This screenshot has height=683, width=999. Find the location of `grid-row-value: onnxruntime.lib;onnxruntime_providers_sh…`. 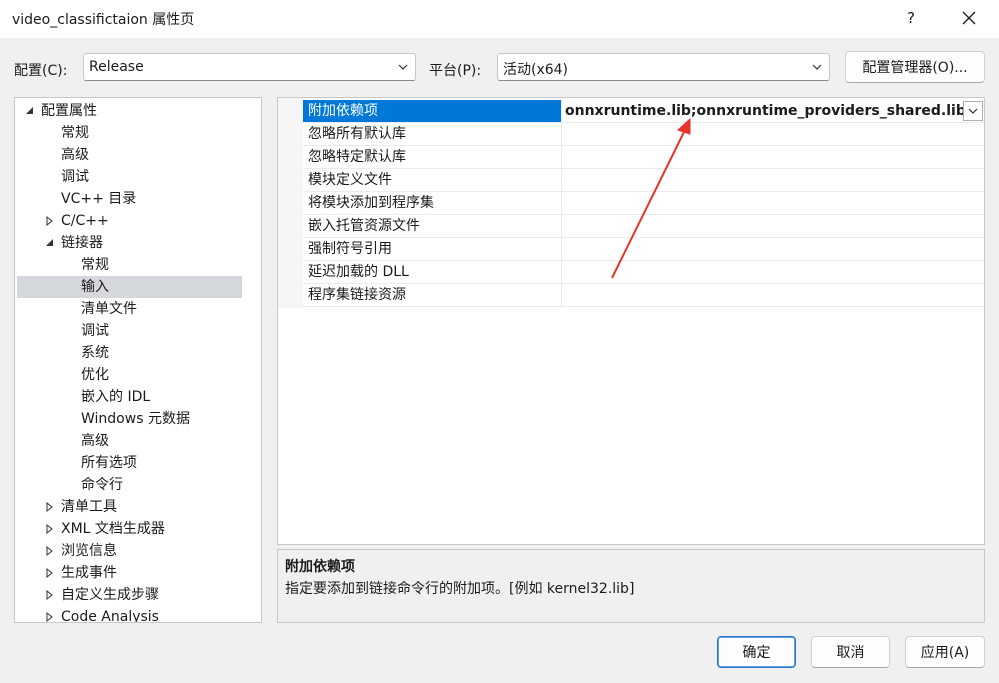

grid-row-value: onnxruntime.lib;onnxruntime_providers_sh… is located at coordinates (765, 111).